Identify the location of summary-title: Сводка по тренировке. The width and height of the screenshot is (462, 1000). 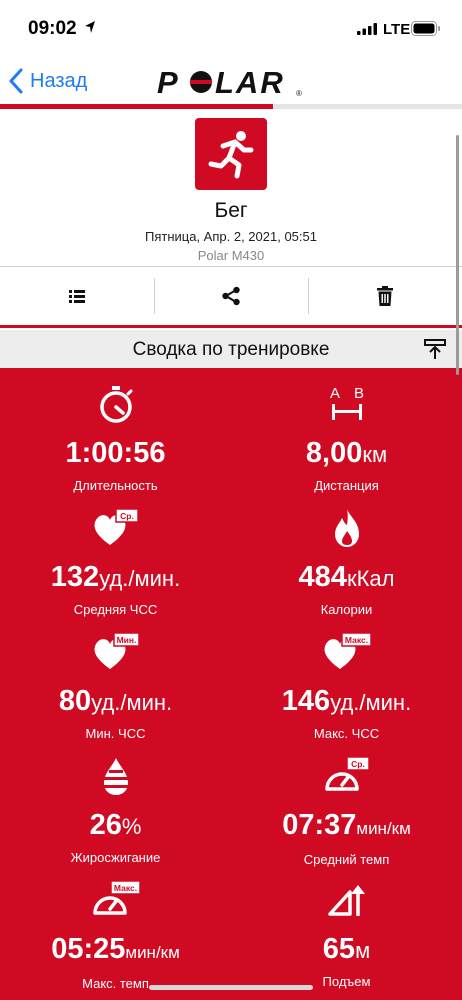
(231, 349).